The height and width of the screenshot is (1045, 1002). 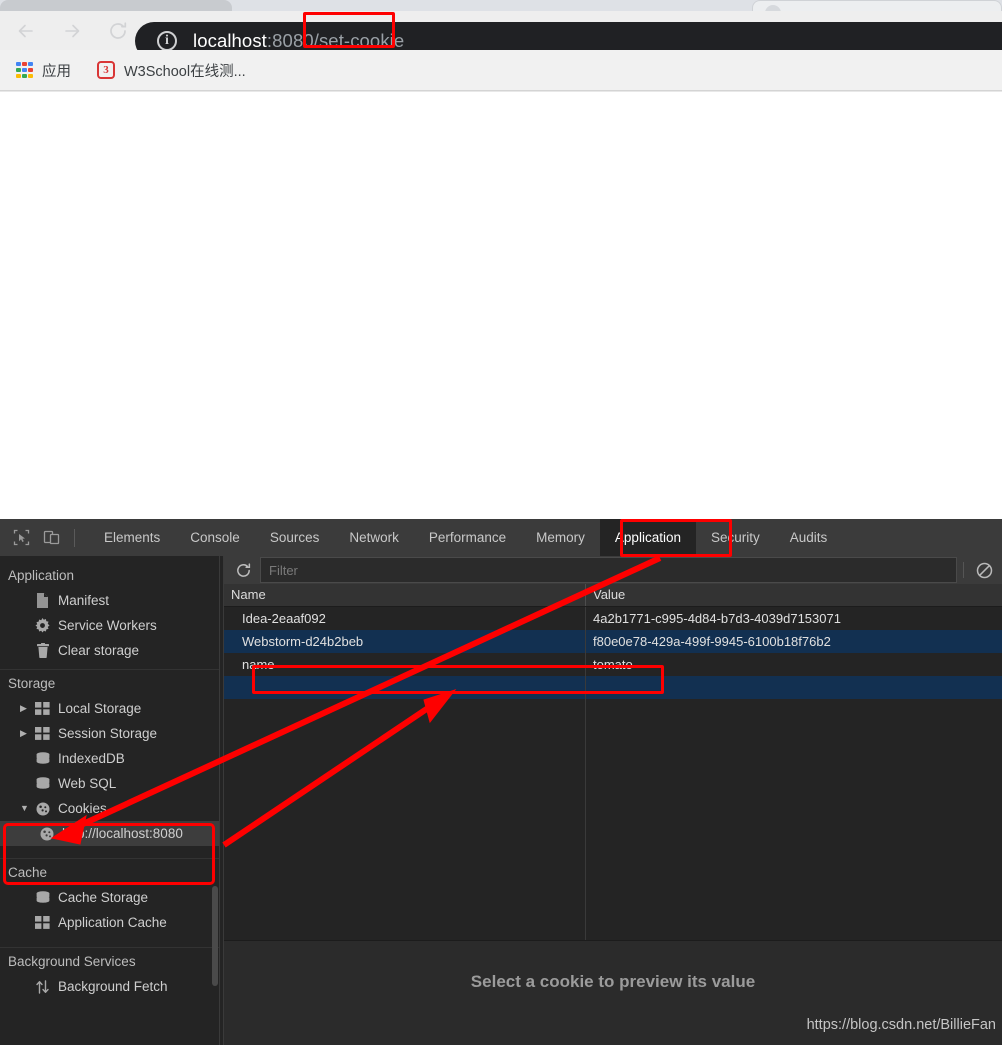 I want to click on arrow-cookies-origin-to-name-row, so click(x=332, y=772).